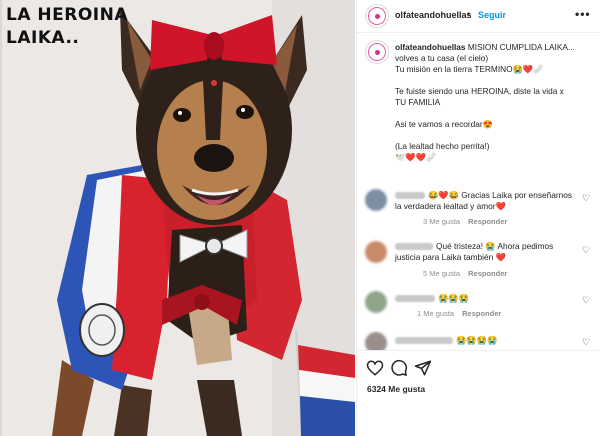 This screenshot has width=600, height=436. I want to click on post-header: olfateandohuellas • Seguir •••, so click(478, 16).